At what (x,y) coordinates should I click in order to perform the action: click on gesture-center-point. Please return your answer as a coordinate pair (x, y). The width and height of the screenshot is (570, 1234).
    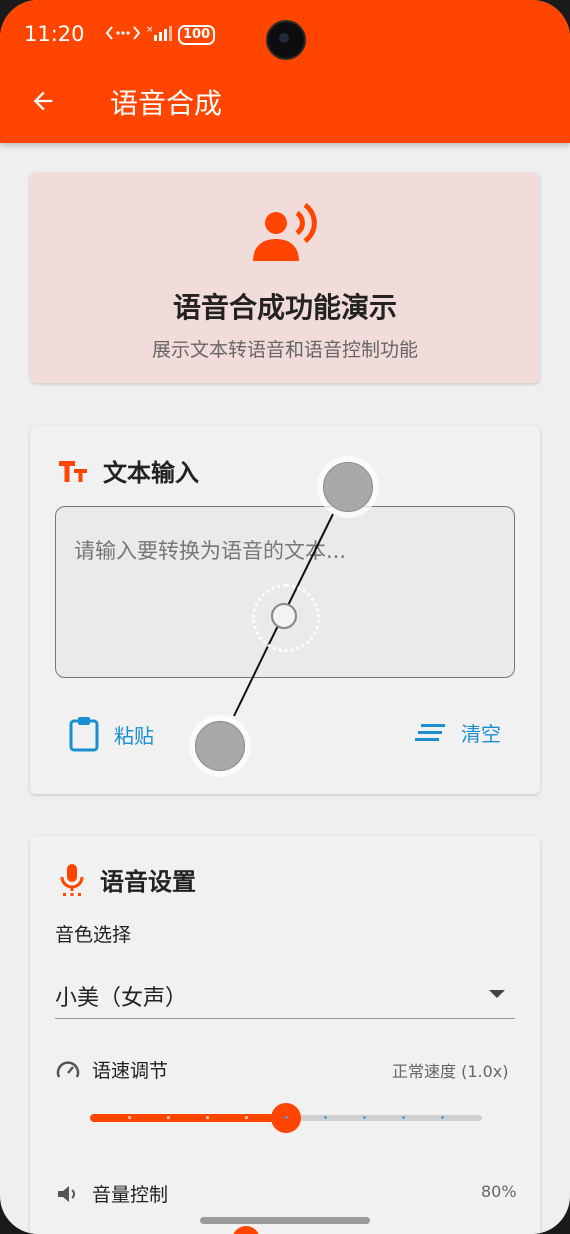
    Looking at the image, I should click on (284, 616).